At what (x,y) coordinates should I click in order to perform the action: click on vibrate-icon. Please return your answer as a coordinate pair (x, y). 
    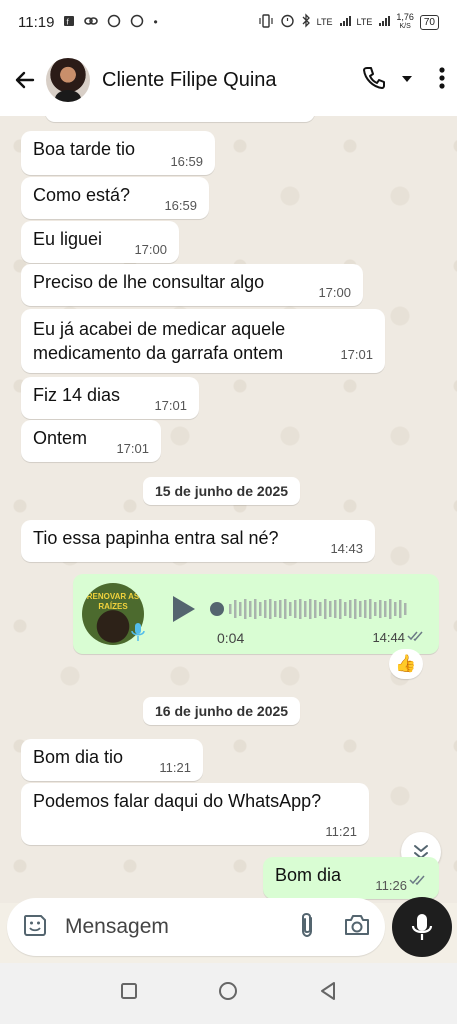
    Looking at the image, I should click on (266, 22).